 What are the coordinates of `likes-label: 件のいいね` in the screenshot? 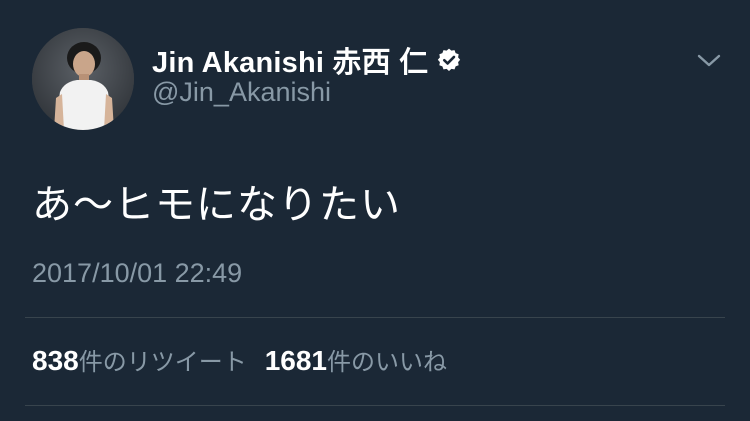 It's located at (387, 362).